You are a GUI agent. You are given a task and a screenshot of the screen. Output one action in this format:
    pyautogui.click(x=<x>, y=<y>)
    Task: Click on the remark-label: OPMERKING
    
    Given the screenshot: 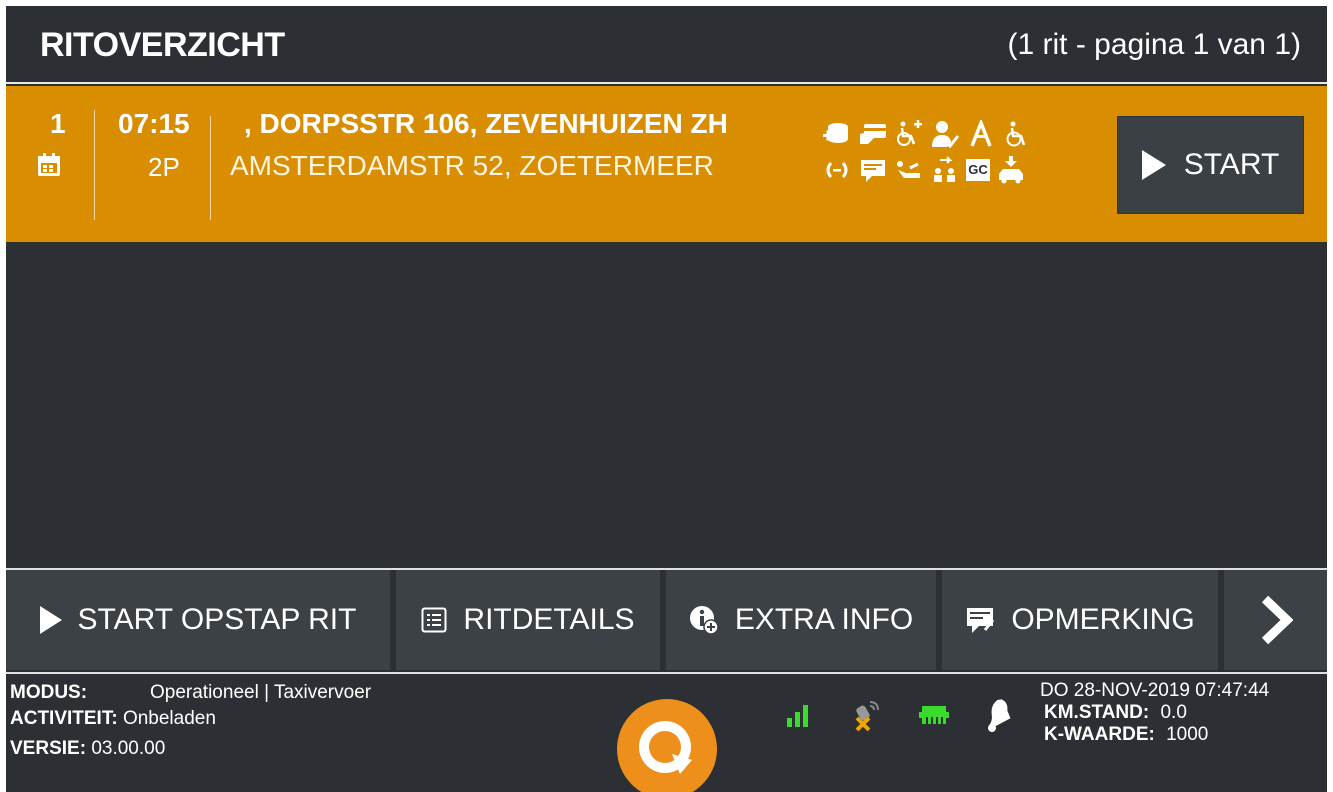 What is the action you would take?
    pyautogui.click(x=1103, y=619)
    